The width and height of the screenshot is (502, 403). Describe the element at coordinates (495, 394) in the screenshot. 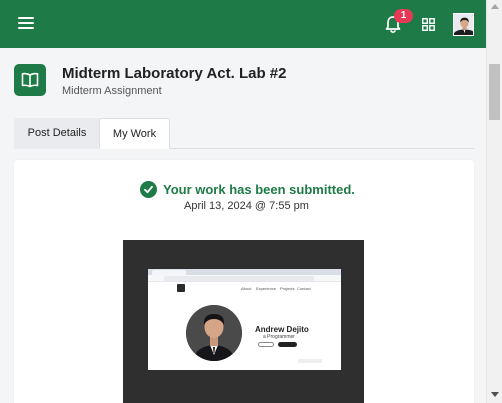

I see `scroll-down-arrow-icon` at that location.